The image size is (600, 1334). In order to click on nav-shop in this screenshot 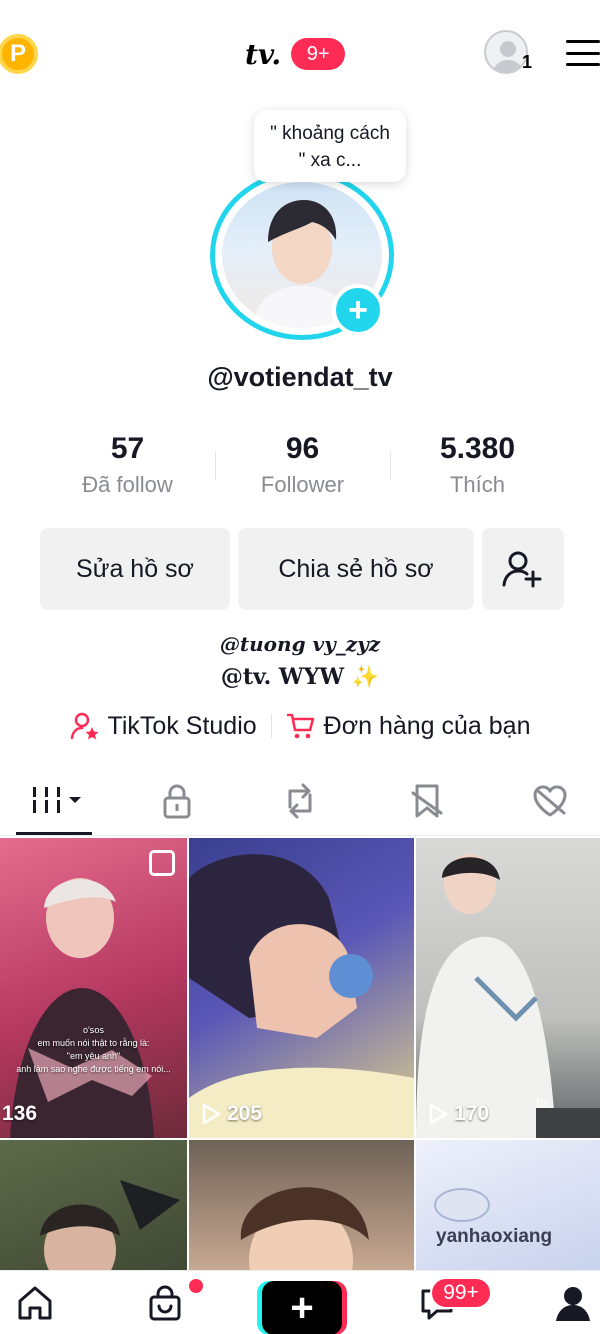, I will do `click(165, 1302)`.